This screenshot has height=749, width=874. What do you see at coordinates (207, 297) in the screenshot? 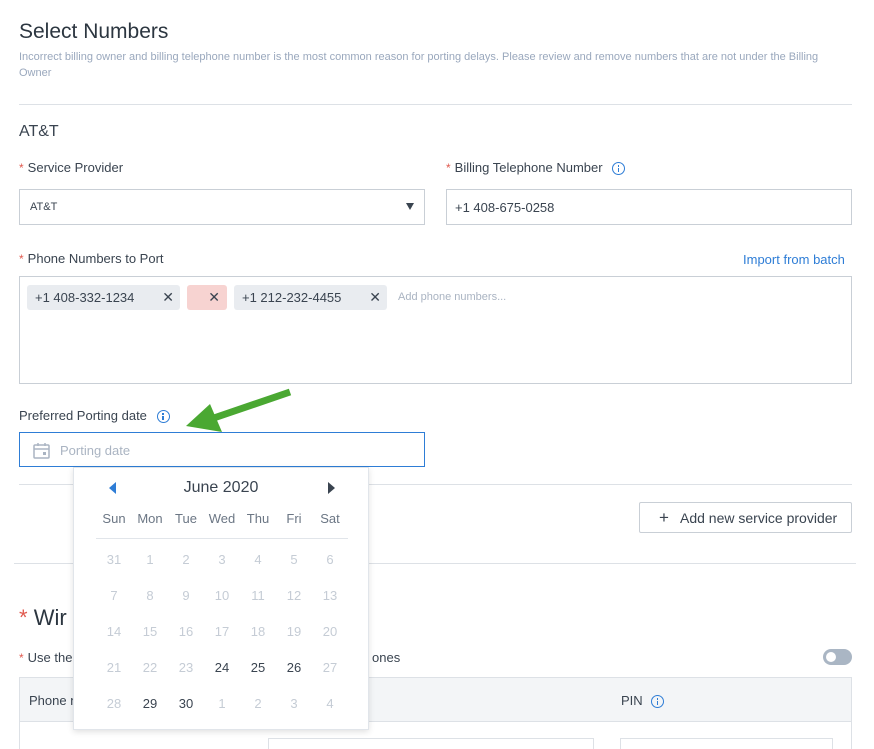
I see `phone-chip-error: ✕` at bounding box center [207, 297].